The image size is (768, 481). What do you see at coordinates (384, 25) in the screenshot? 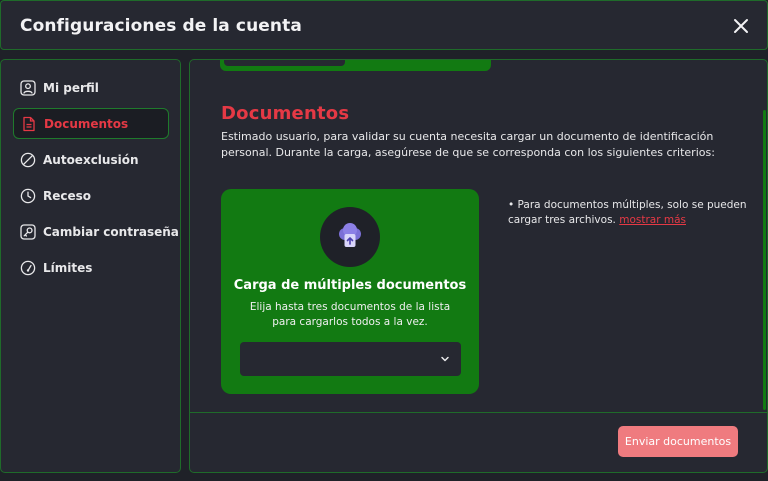
I see `settings-header: Configuraciones de la cuenta` at bounding box center [384, 25].